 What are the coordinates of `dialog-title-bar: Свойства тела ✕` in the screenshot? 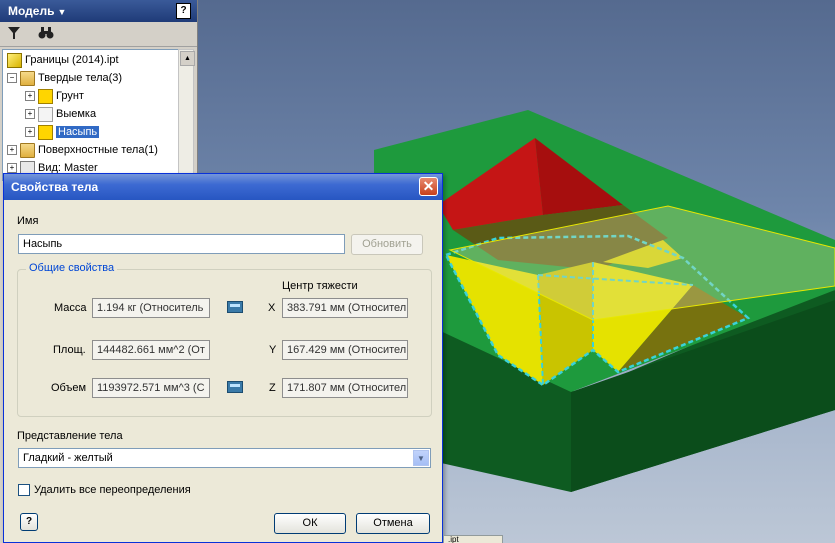 It's located at (223, 187).